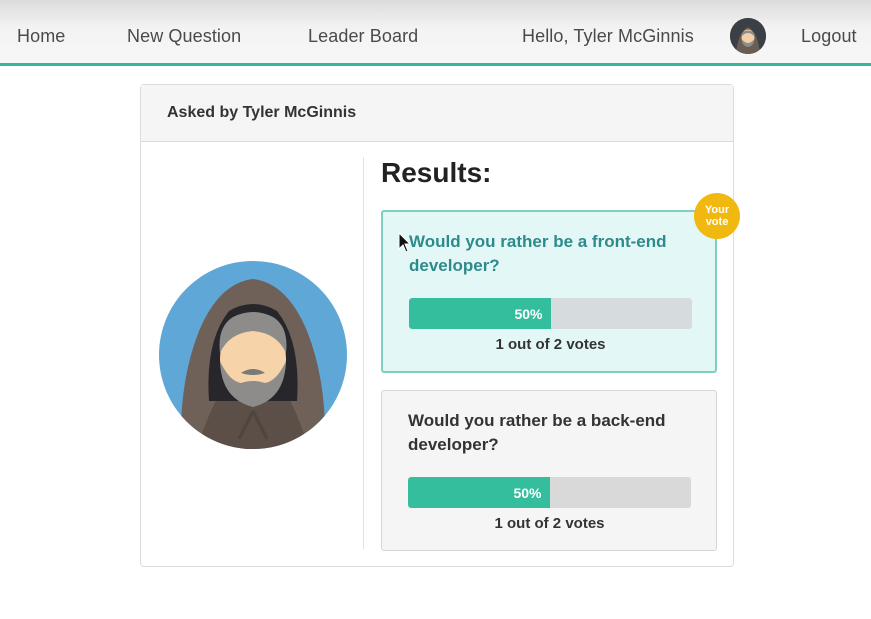 The height and width of the screenshot is (619, 871). I want to click on option-2-progress-bar: 50%, so click(549, 492).